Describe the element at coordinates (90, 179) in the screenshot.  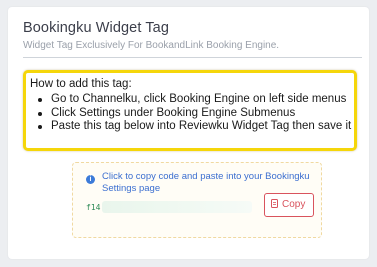
I see `info-circle-icon: i` at that location.